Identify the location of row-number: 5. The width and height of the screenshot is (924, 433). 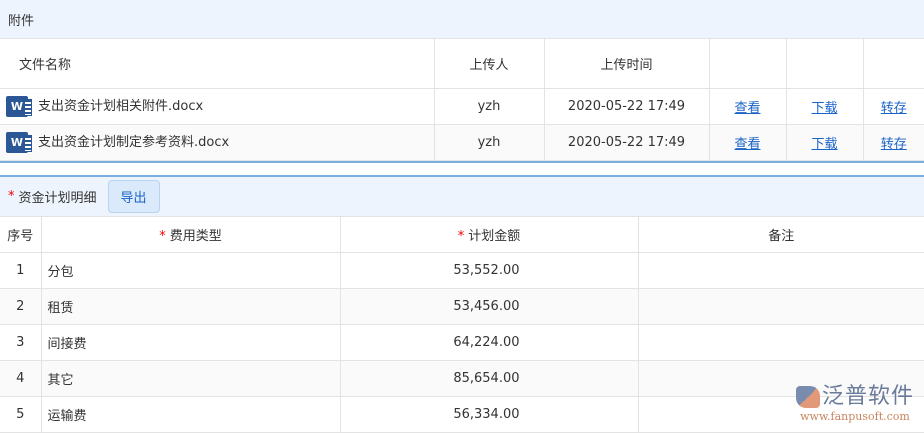
(20, 415).